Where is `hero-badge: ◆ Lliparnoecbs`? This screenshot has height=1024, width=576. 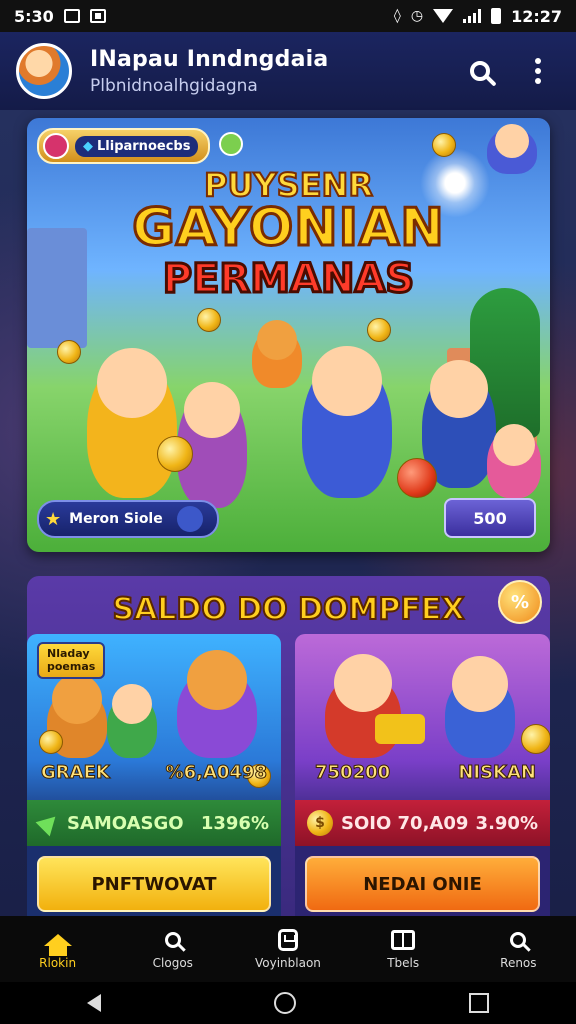 hero-badge: ◆ Lliparnoecbs is located at coordinates (124, 146).